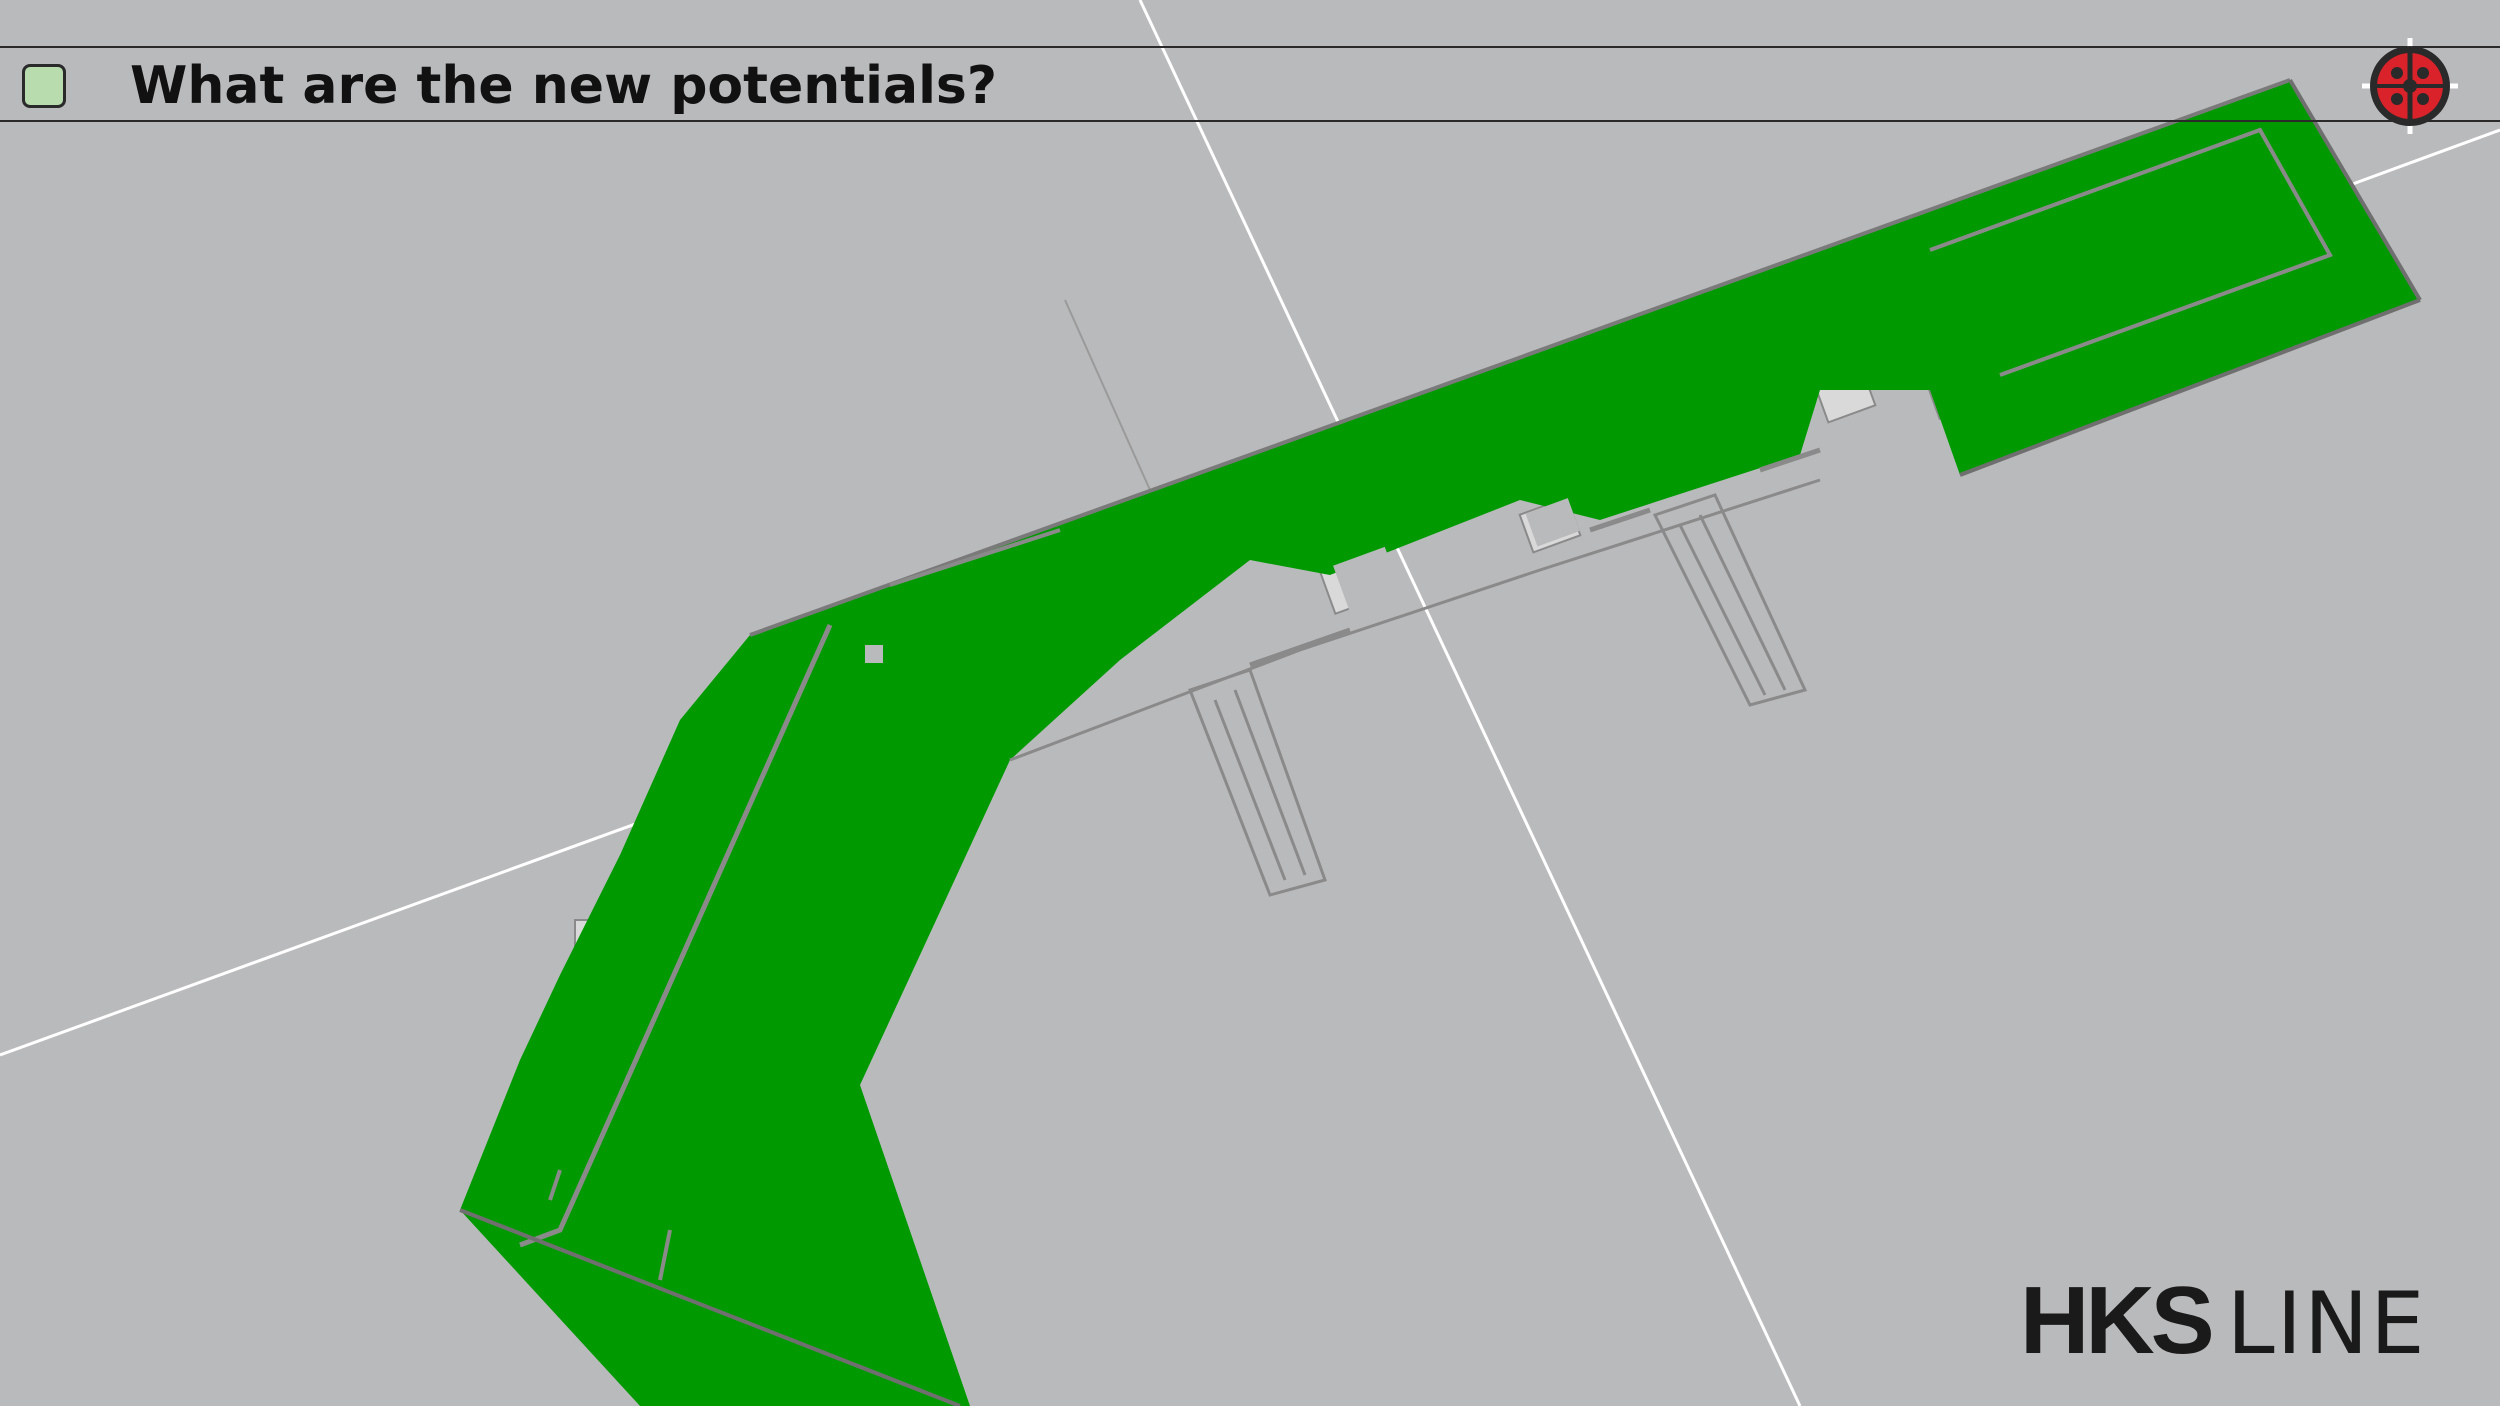  What do you see at coordinates (2326, 1324) in the screenshot?
I see `logo-secondary-text: LINE` at bounding box center [2326, 1324].